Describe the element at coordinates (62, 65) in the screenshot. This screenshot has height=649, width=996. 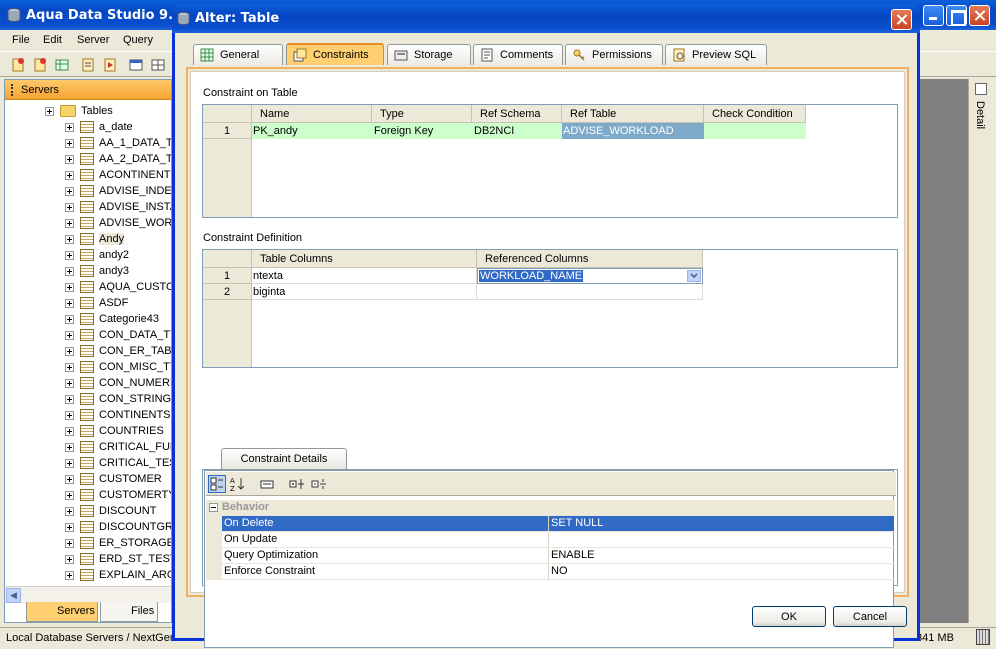
I see `table-tool-icon` at that location.